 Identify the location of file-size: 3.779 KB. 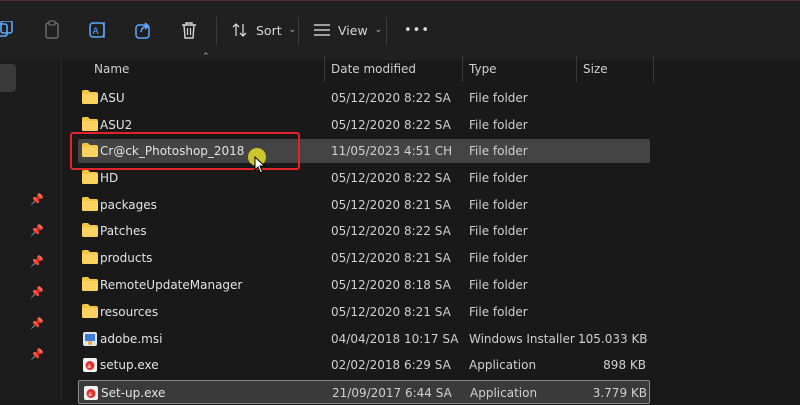
(619, 393).